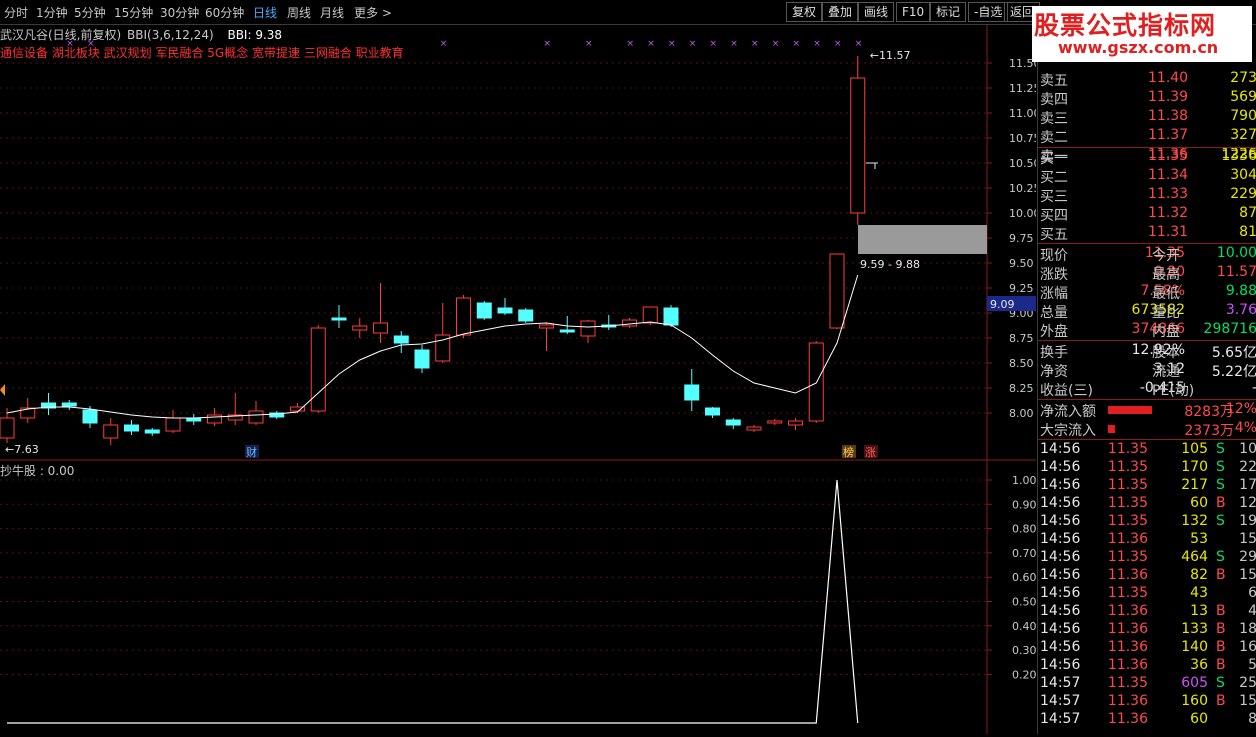  What do you see at coordinates (1147, 340) in the screenshot?
I see `separator` at bounding box center [1147, 340].